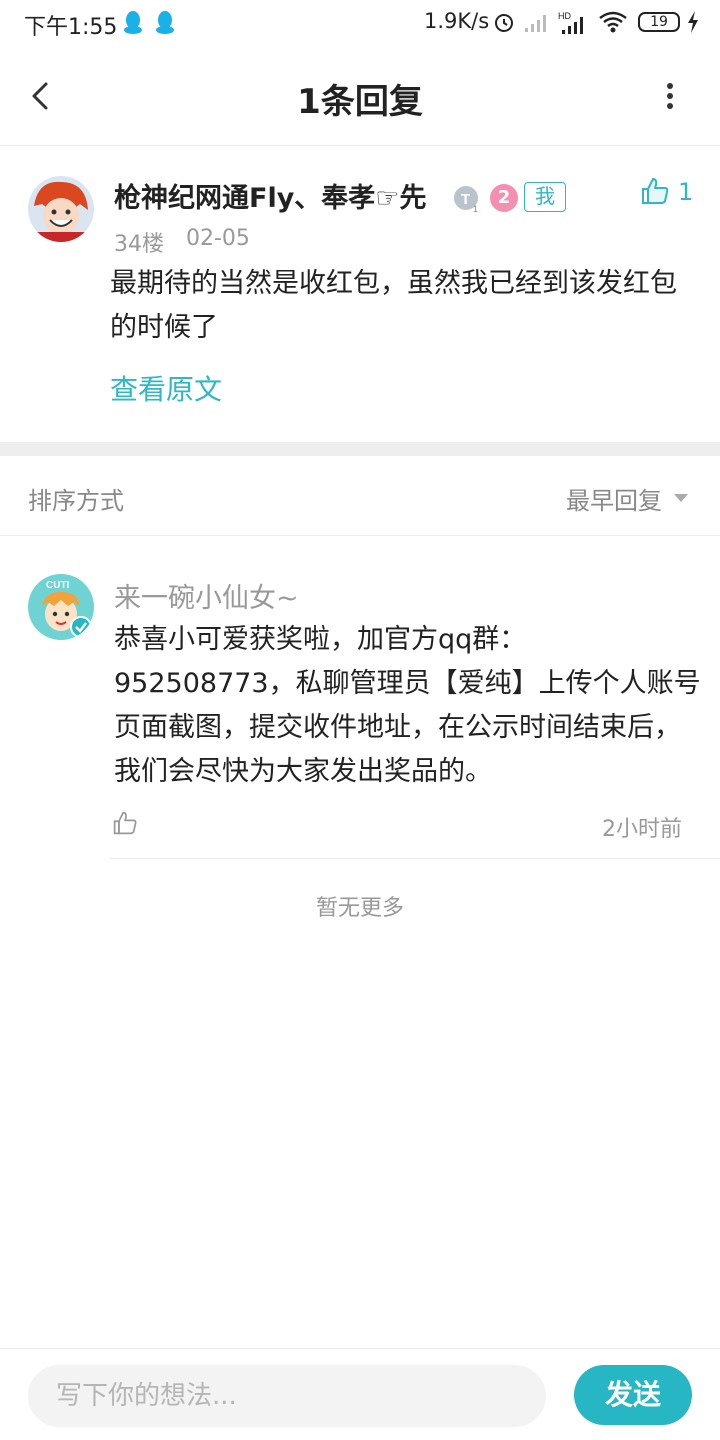 The height and width of the screenshot is (1440, 720). I want to click on avatar: CUTI, so click(61, 607).